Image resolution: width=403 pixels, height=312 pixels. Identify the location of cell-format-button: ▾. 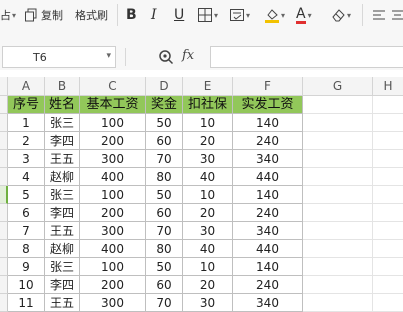
(239, 15).